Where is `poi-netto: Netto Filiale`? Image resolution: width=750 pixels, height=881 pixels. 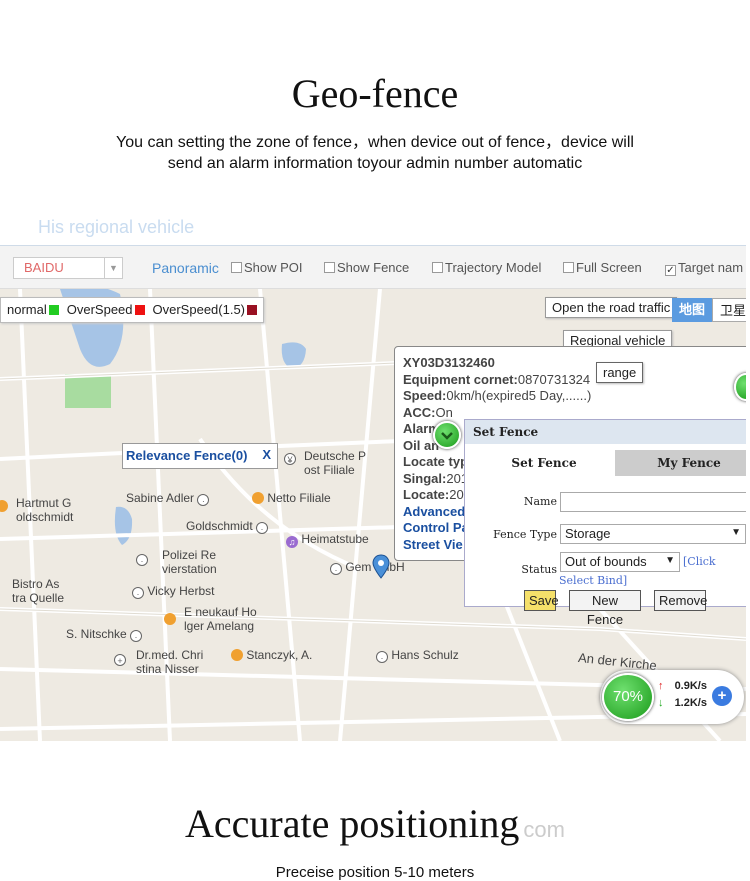
poi-netto: Netto Filiale is located at coordinates (291, 498).